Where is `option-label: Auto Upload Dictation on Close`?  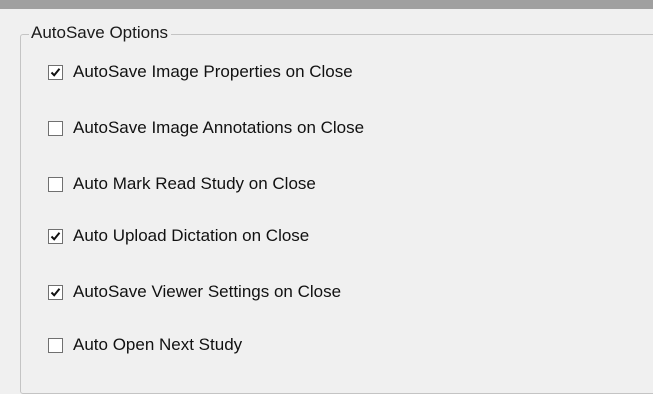 option-label: Auto Upload Dictation on Close is located at coordinates (191, 235).